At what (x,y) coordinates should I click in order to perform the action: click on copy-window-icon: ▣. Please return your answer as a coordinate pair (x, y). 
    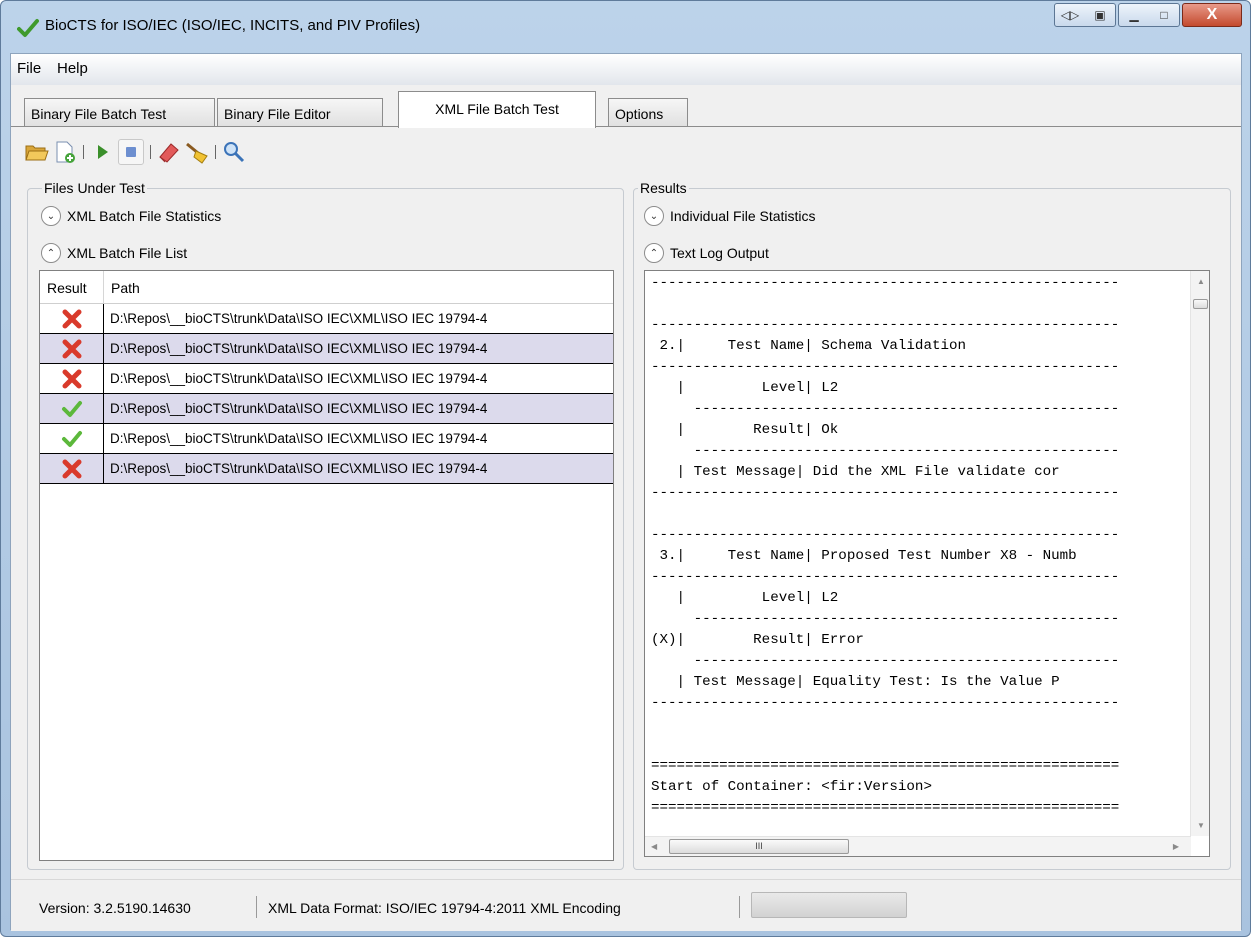
    Looking at the image, I should click on (1100, 15).